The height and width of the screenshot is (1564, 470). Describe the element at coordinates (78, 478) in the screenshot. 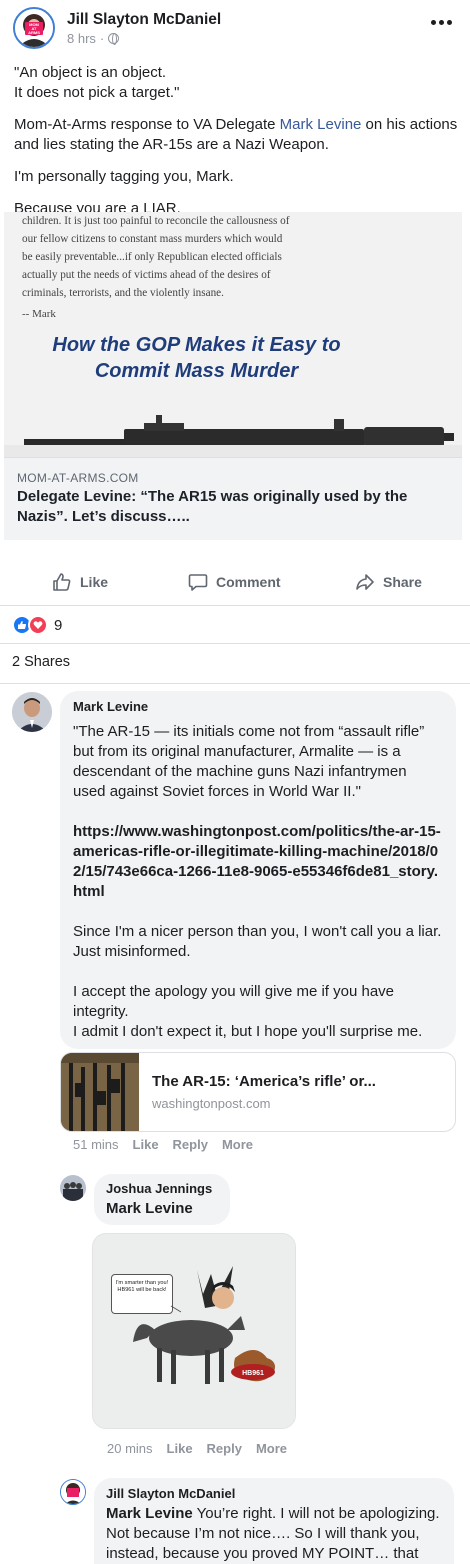

I see `link-domain: MOM-AT-ARMS.COM` at that location.